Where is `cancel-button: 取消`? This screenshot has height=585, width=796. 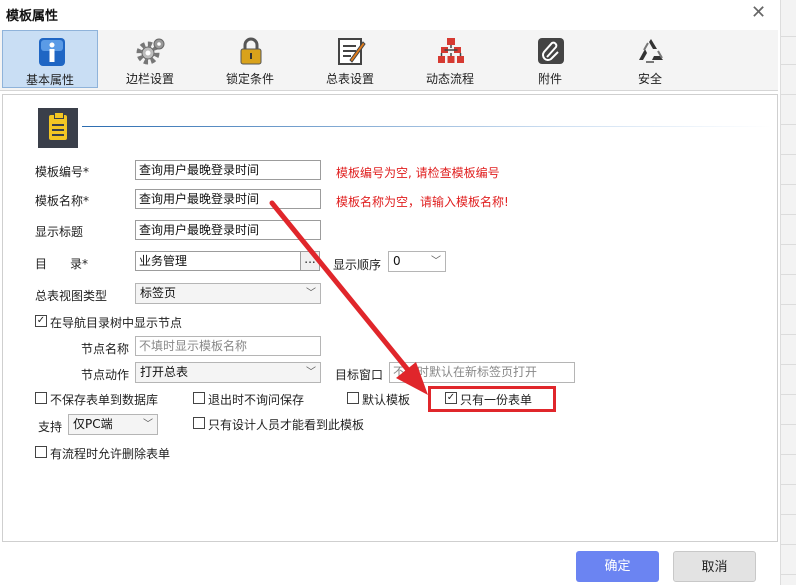 cancel-button: 取消 is located at coordinates (714, 566).